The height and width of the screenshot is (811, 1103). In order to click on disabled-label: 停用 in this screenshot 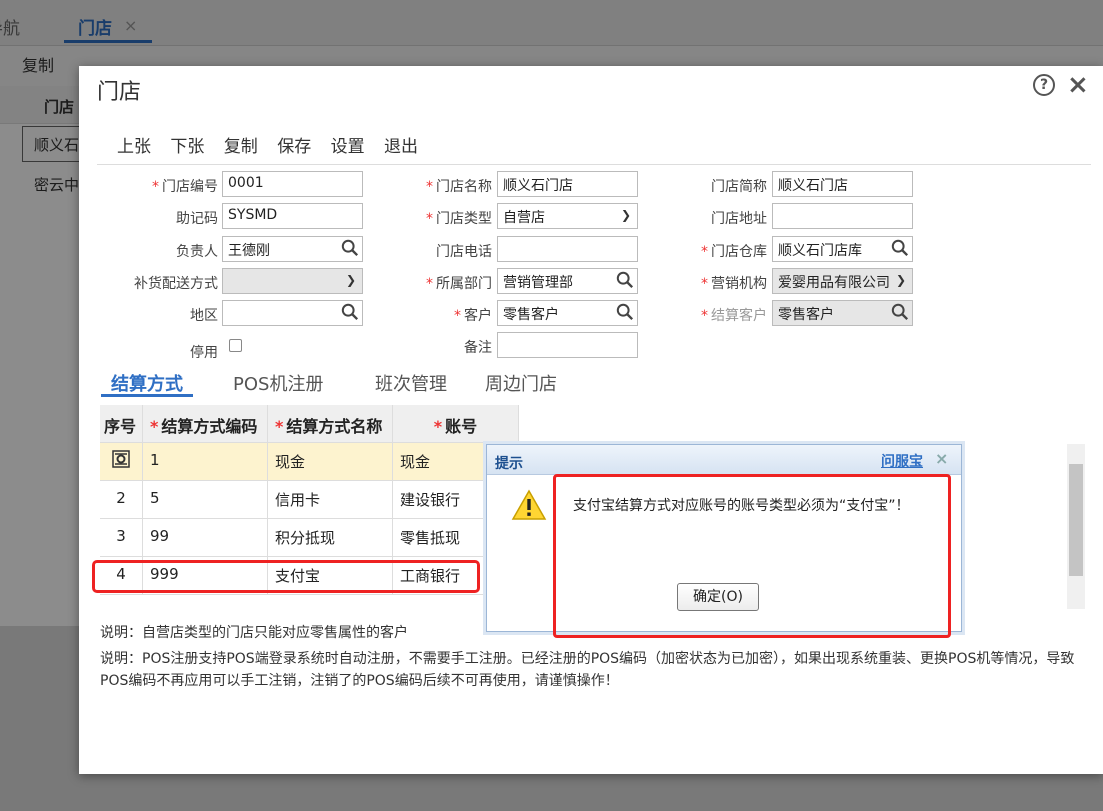, I will do `click(204, 353)`.